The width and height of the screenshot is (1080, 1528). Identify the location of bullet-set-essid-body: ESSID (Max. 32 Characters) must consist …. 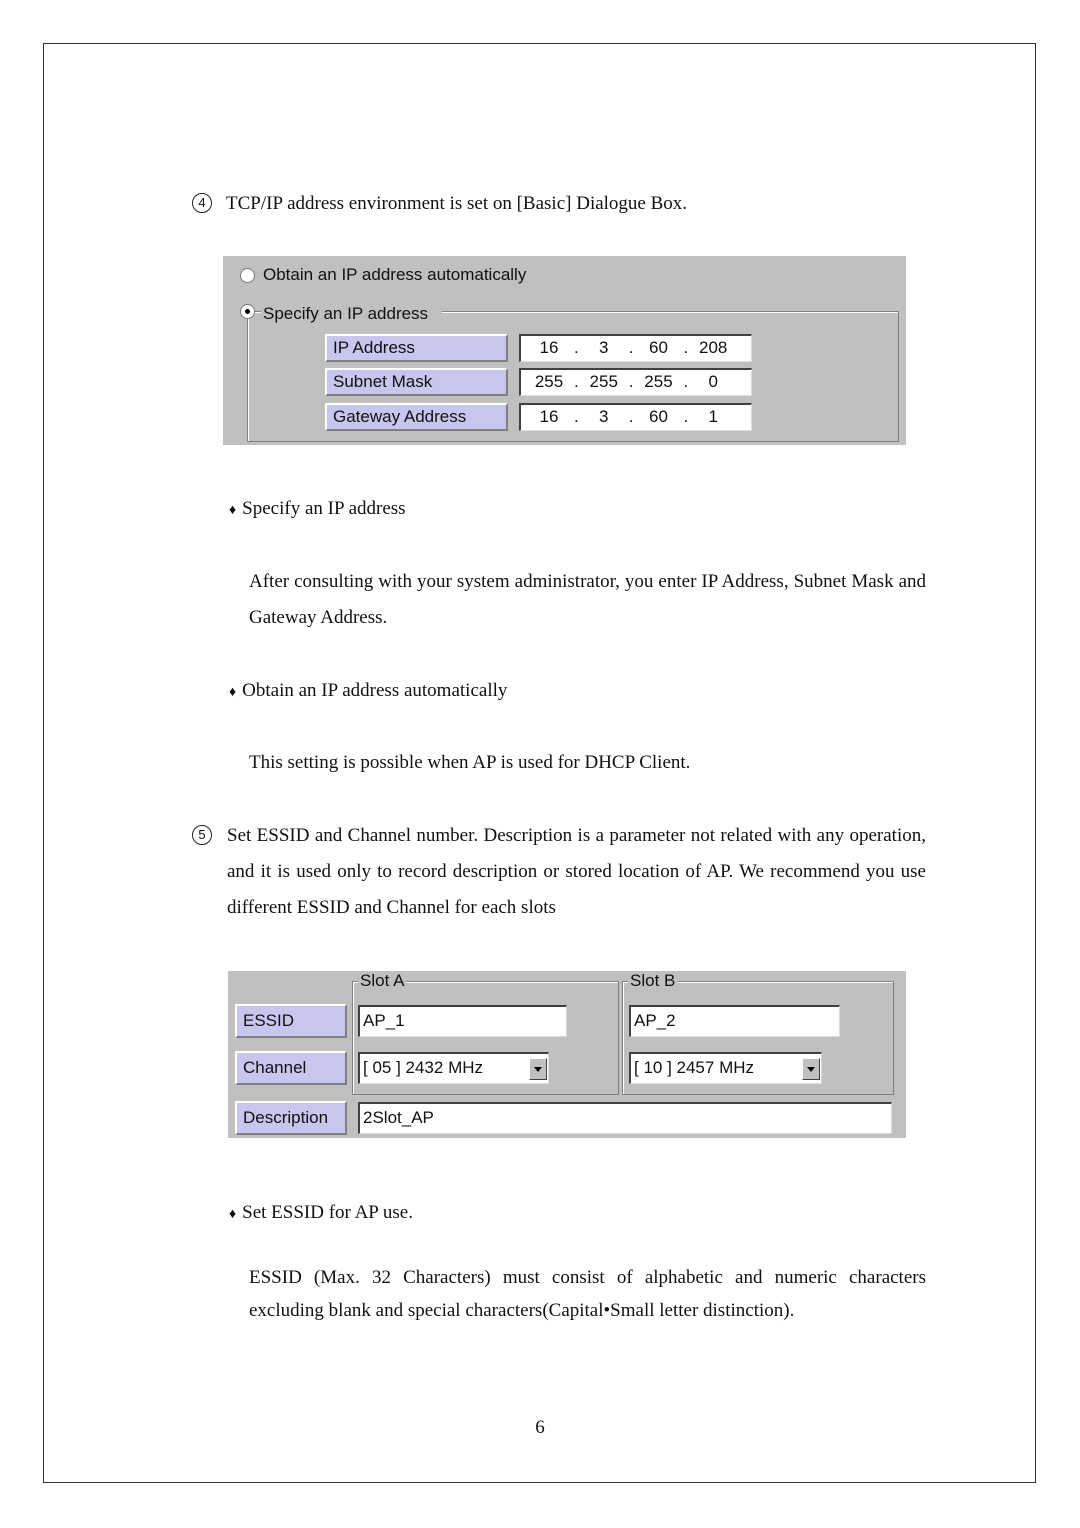
(587, 1294).